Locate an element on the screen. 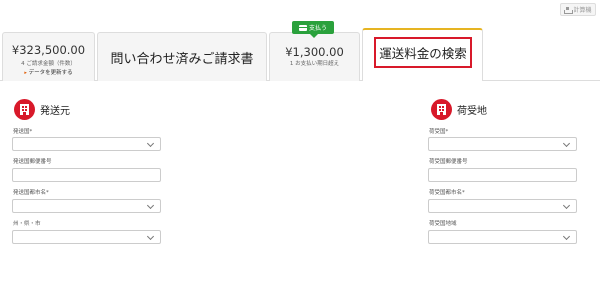 The image size is (600, 284). destination-postal-label: 荷受国郵便番号 is located at coordinates (448, 162).